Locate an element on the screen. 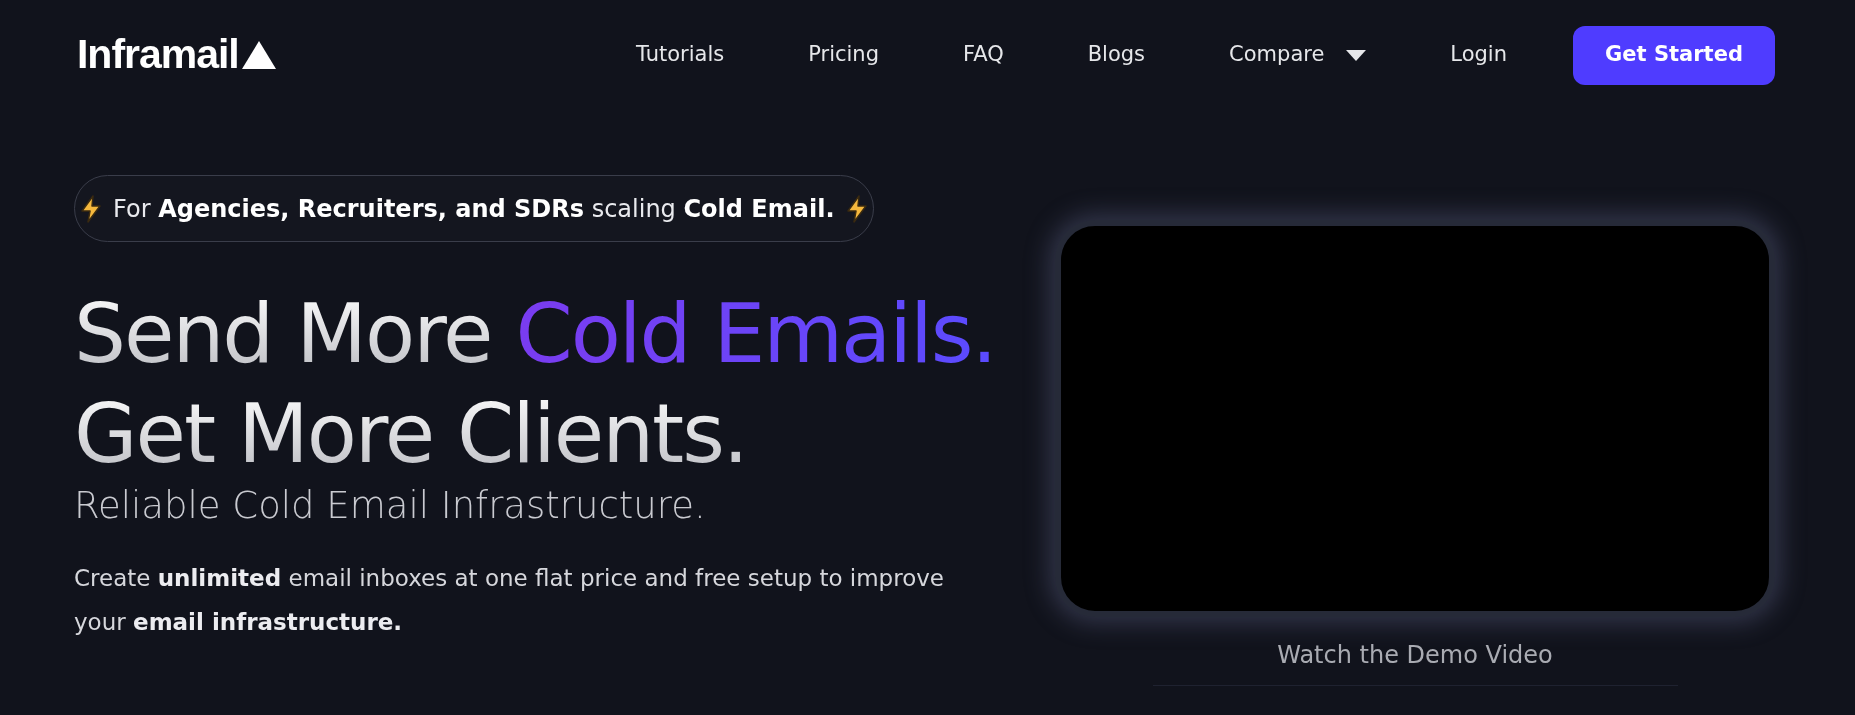 Image resolution: width=1855 pixels, height=715 pixels. nav-dropdown: Compare is located at coordinates (1298, 55).